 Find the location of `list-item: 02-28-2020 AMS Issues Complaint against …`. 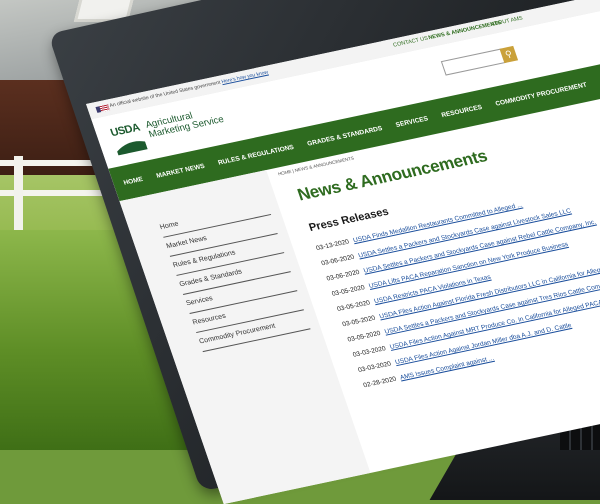

list-item: 02-28-2020 AMS Issues Complaint against … is located at coordinates (428, 372).